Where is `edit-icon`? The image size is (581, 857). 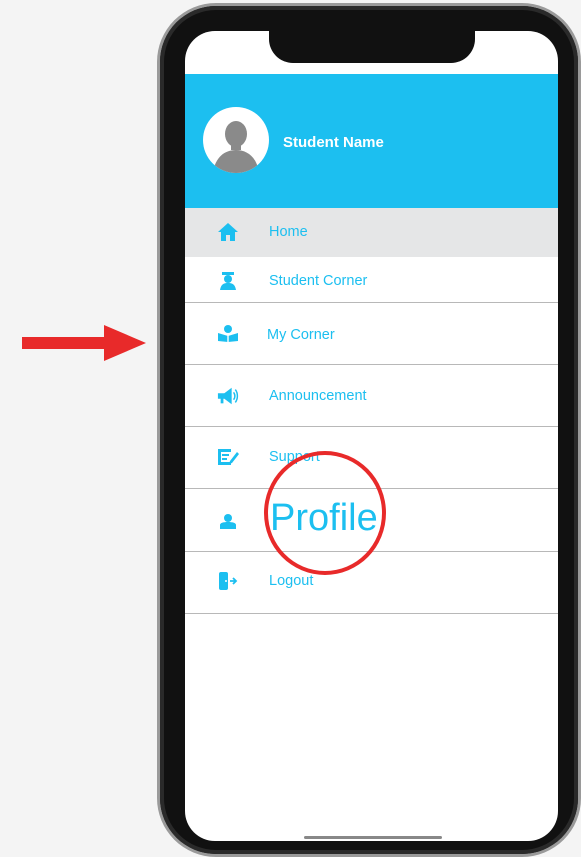 edit-icon is located at coordinates (228, 457).